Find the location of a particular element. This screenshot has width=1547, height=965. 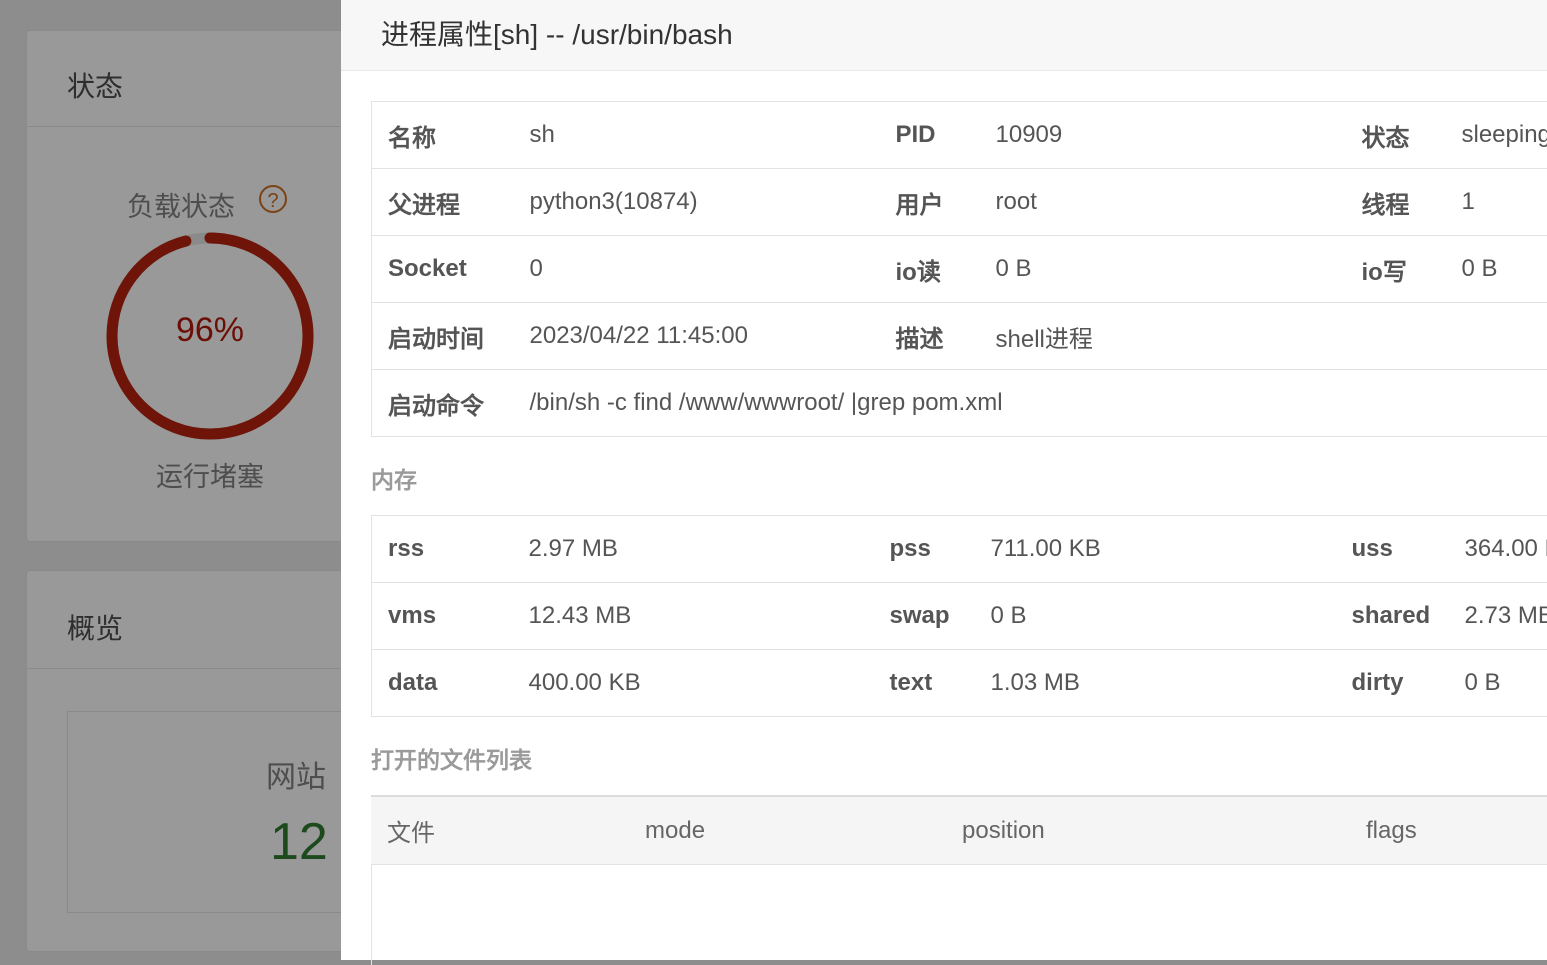

io-write-label: io写 is located at coordinates (1396, 269).